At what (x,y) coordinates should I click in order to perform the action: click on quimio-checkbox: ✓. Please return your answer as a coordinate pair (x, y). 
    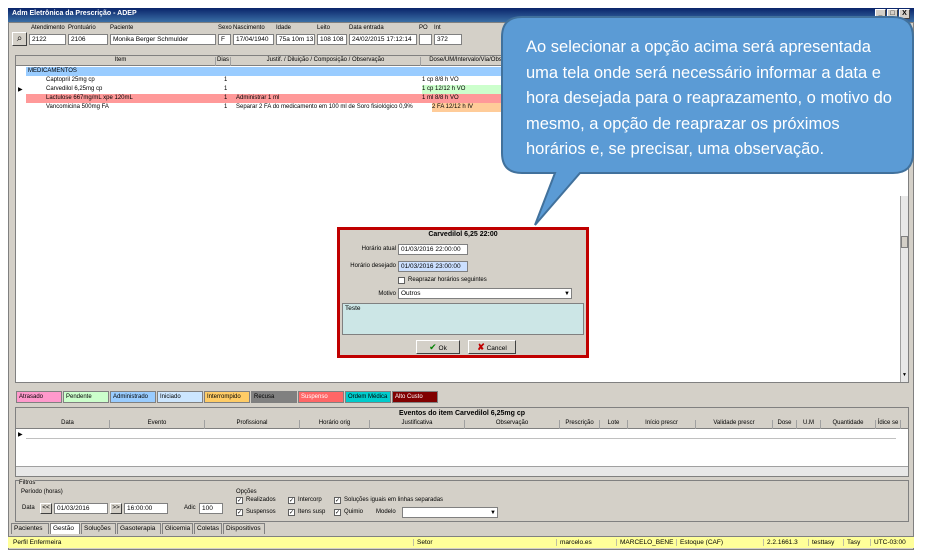
    Looking at the image, I should click on (337, 512).